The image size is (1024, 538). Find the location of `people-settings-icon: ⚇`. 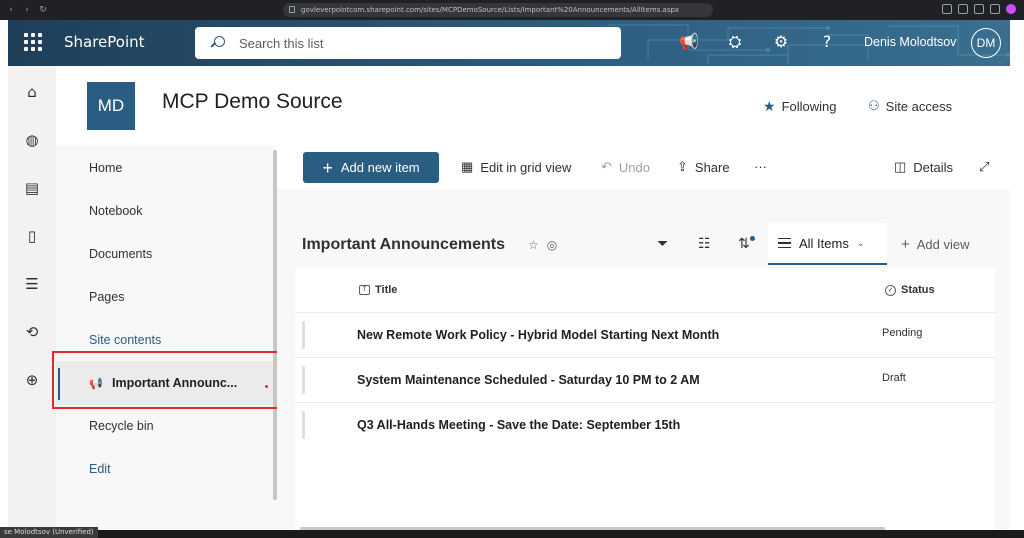

people-settings-icon: ⚇ is located at coordinates (874, 105).